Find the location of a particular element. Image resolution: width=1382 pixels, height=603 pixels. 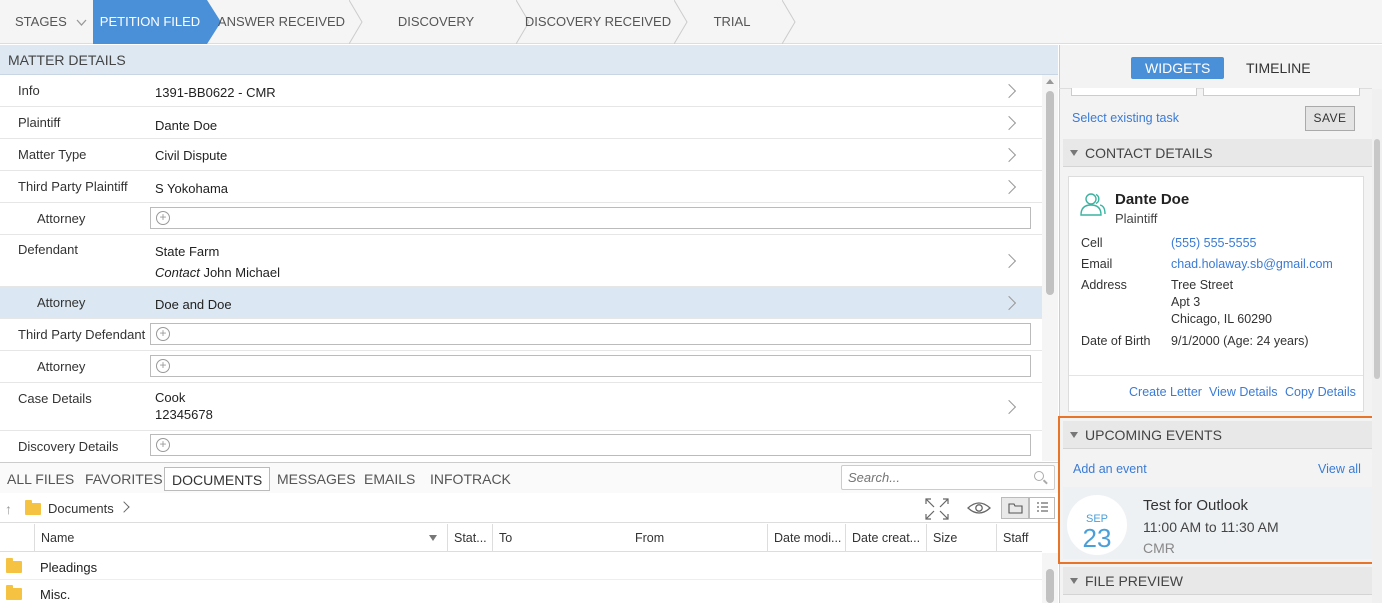

column-to: To is located at coordinates (560, 538).